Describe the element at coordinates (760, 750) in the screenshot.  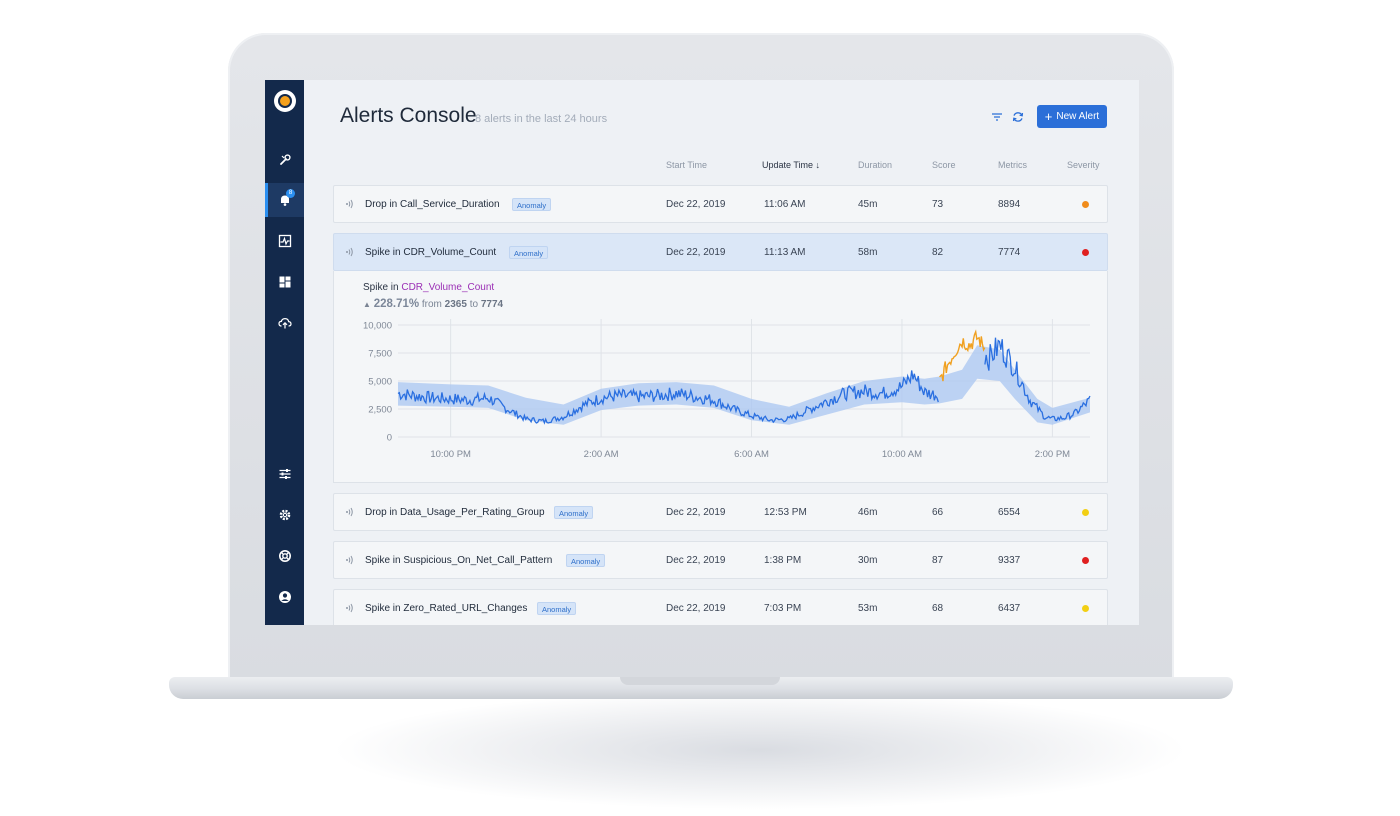
I see `laptop-shadow` at that location.